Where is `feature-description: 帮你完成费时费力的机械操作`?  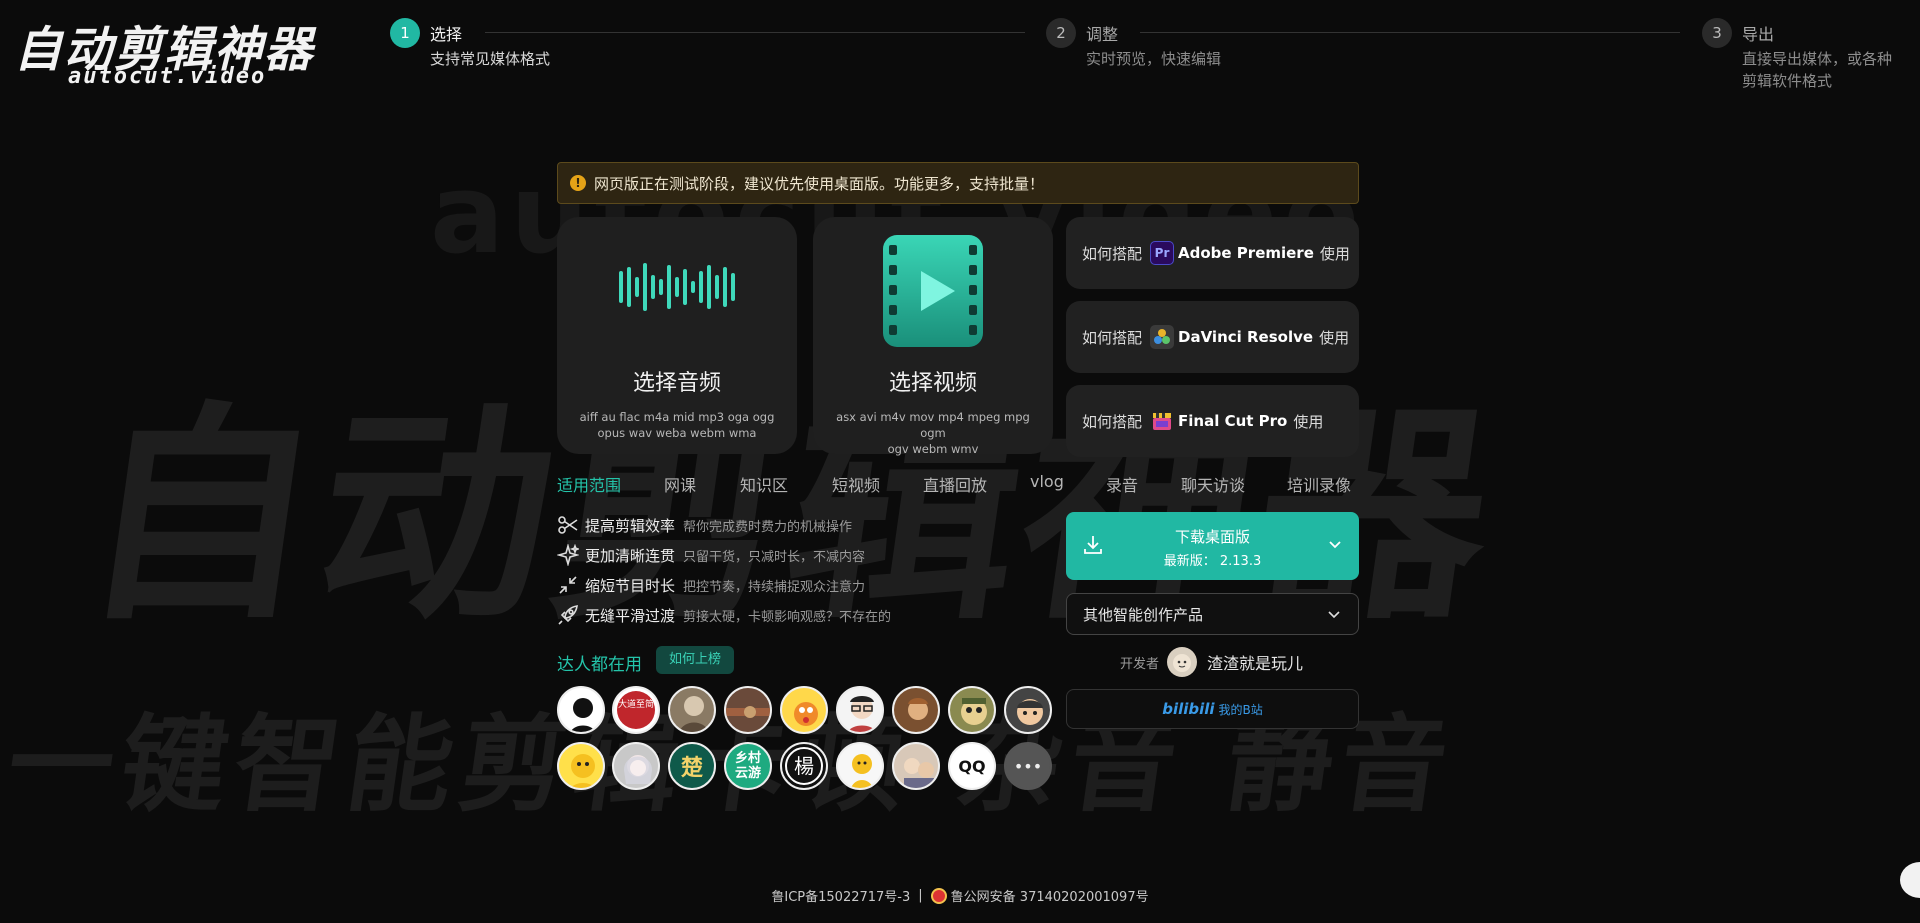
feature-description: 帮你完成费时费力的机械操作 is located at coordinates (768, 527).